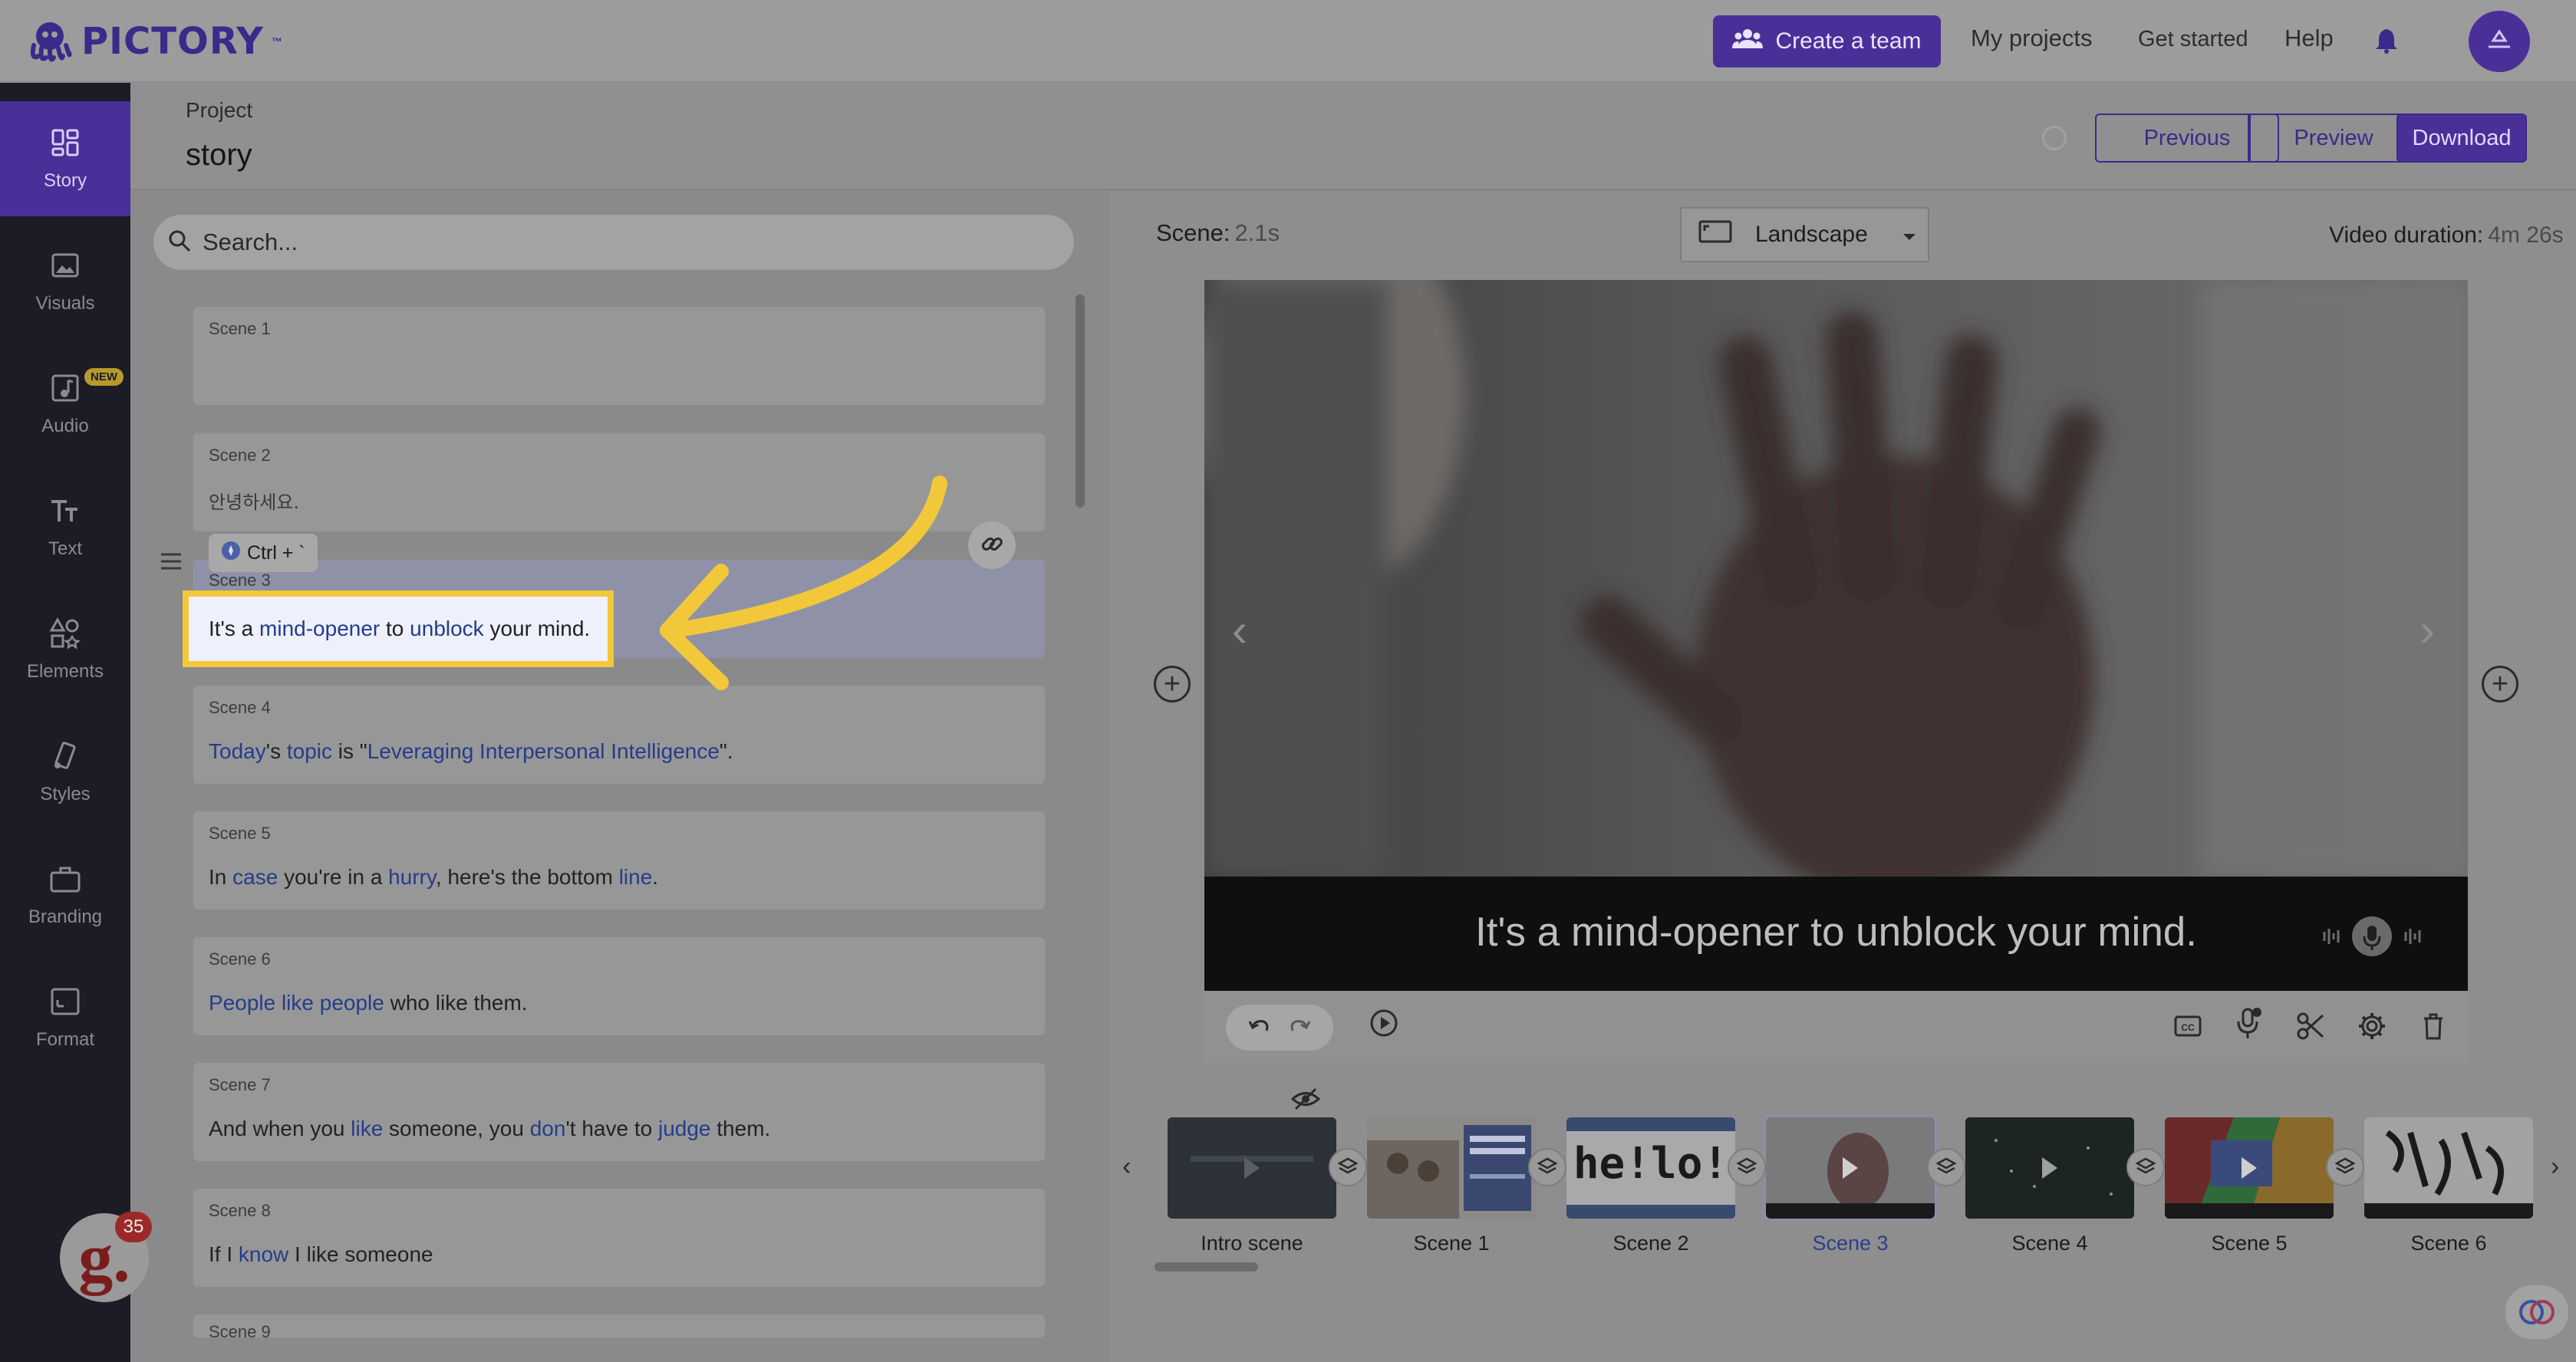 This screenshot has width=2576, height=1362. I want to click on scene-text: It's a mind-opener to unblock your mind., so click(400, 628).